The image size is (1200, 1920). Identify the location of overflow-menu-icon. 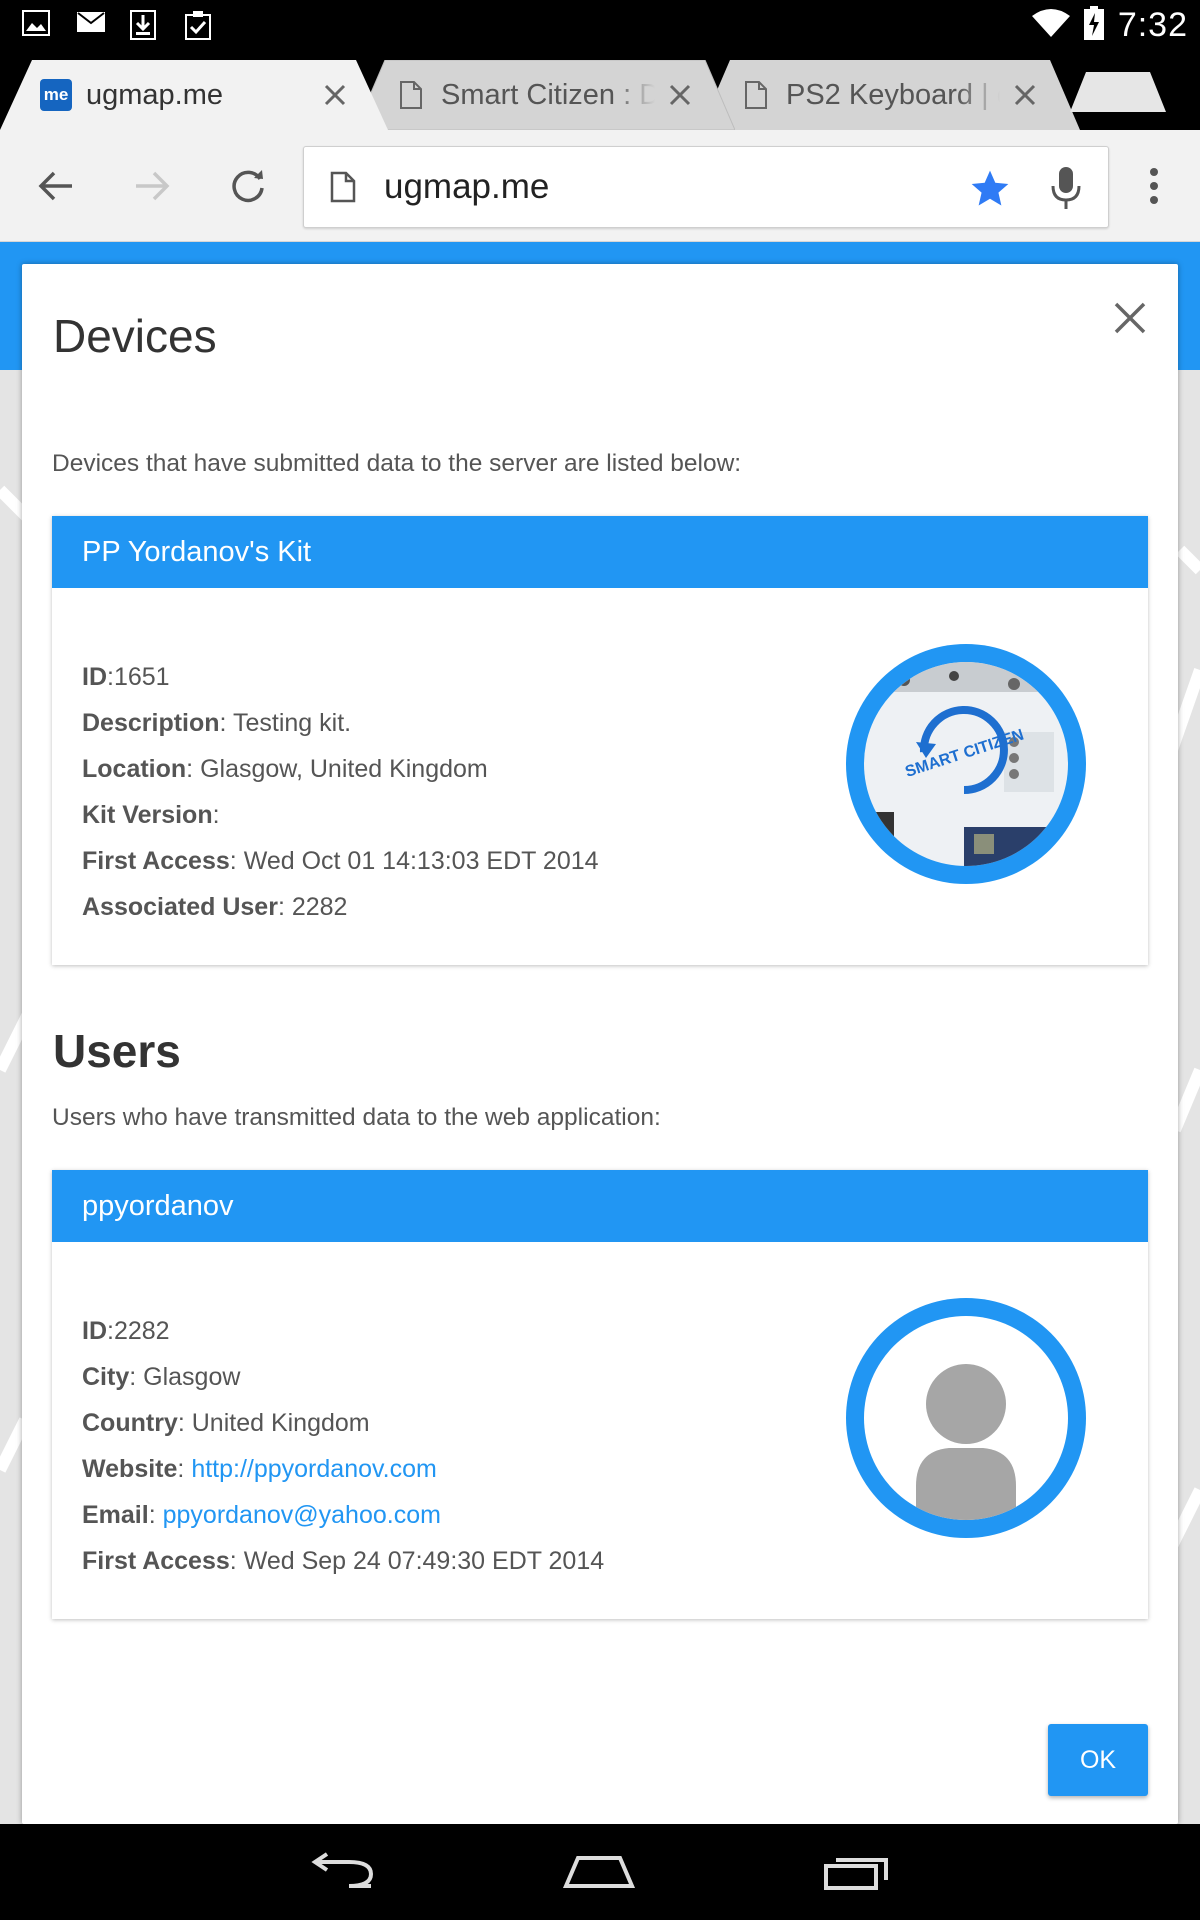
(1154, 186).